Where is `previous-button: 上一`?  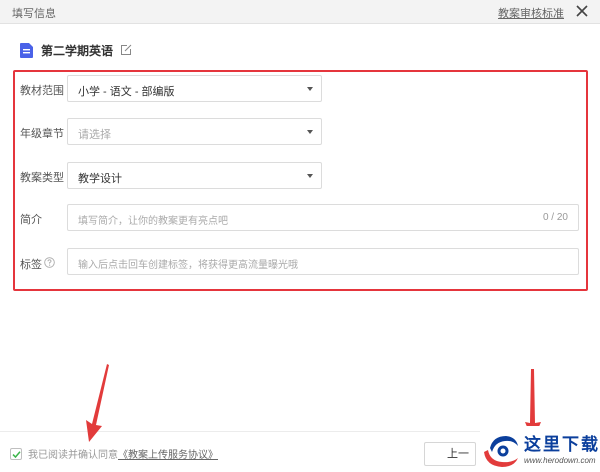 previous-button: 上一 is located at coordinates (450, 454).